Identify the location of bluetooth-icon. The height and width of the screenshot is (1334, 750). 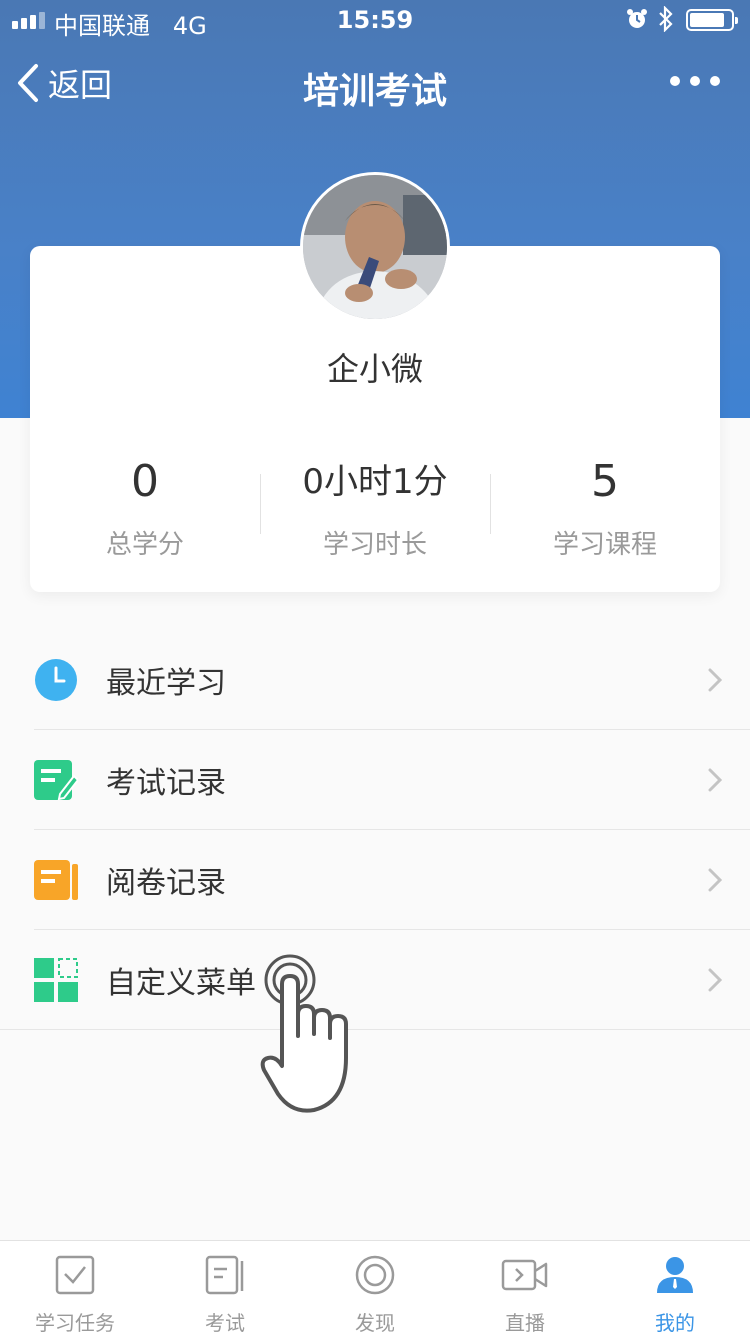
(666, 19).